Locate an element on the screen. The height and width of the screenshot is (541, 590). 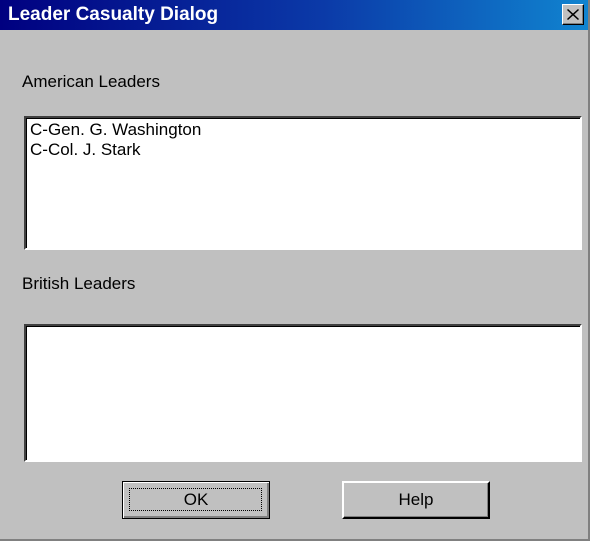
title-bar: Leader Casualty Dialog is located at coordinates (294, 15).